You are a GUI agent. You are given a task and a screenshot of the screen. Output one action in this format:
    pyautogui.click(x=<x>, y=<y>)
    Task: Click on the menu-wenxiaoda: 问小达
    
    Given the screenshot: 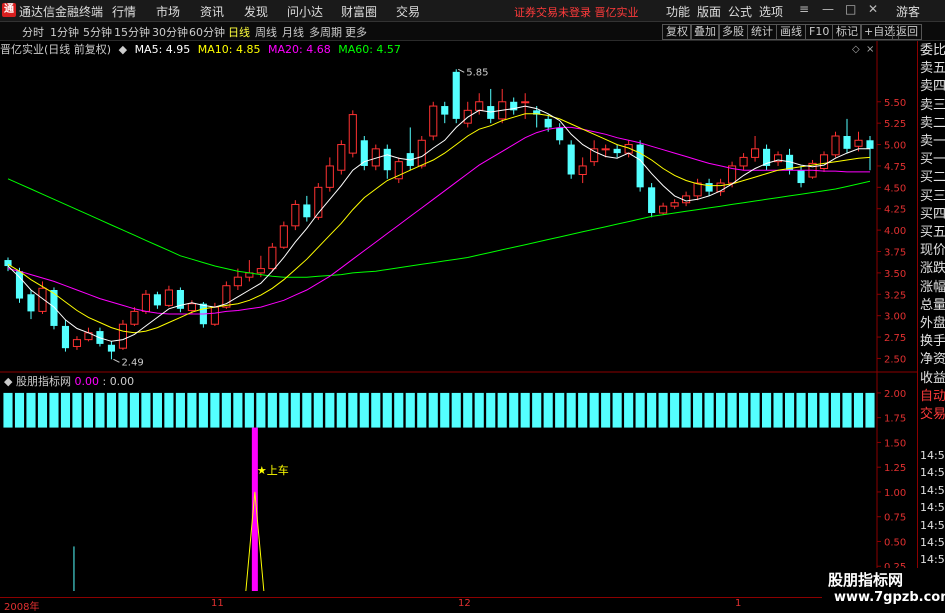 What is the action you would take?
    pyautogui.click(x=305, y=11)
    